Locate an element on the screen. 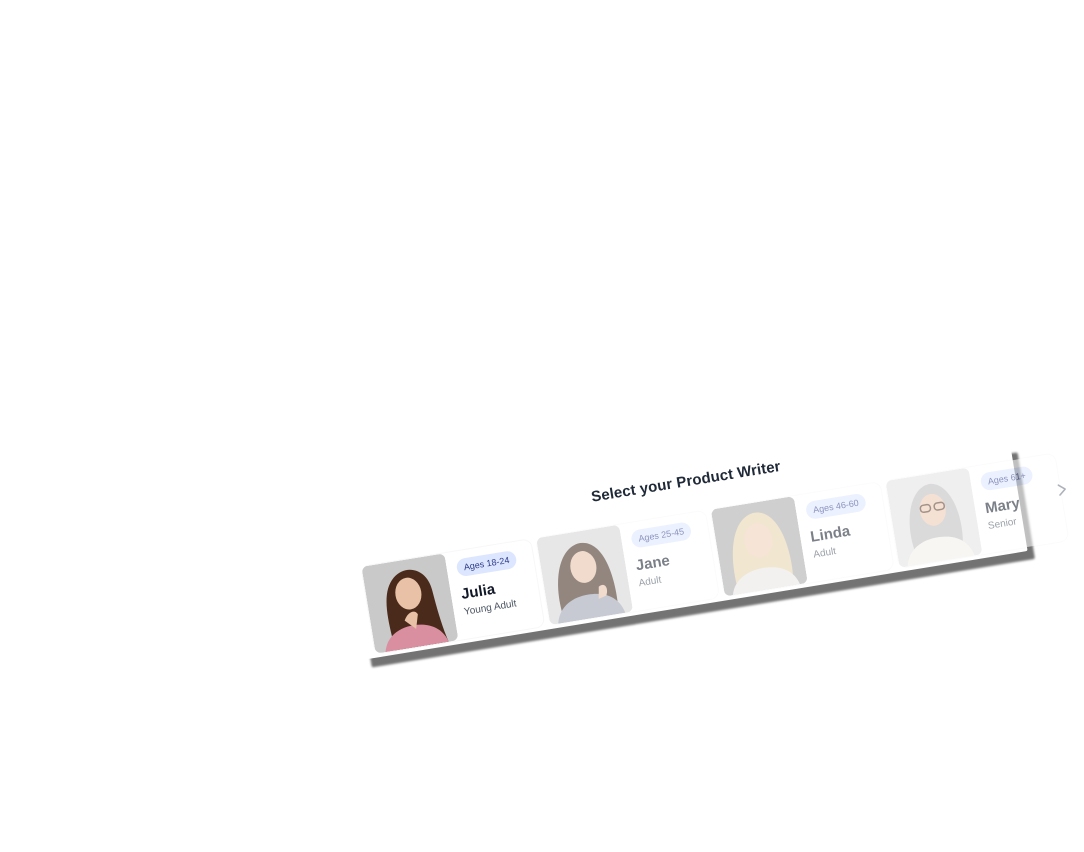 This screenshot has width=1084, height=852. writer-name: Mary is located at coordinates (1002, 506).